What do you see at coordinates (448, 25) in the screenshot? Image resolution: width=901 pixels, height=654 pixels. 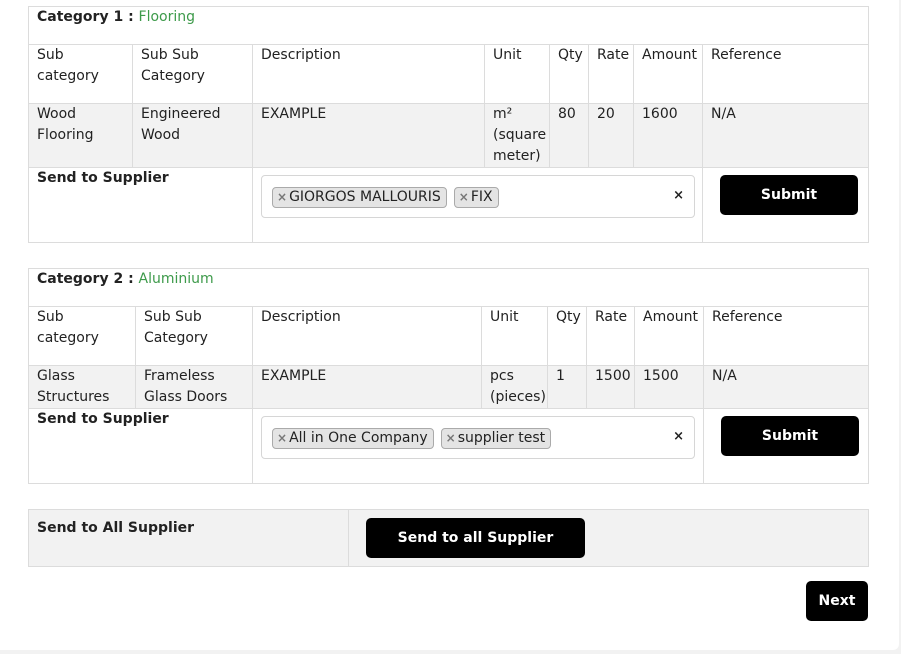 I see `category-title: Category 1 : Flooring` at bounding box center [448, 25].